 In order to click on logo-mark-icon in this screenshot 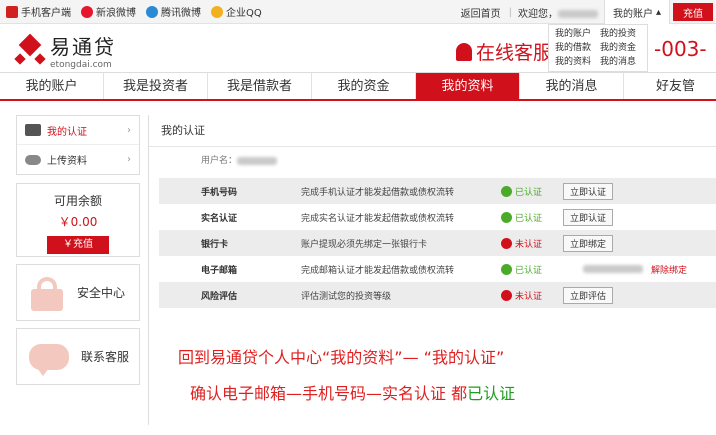, I will do `click(30, 50)`.